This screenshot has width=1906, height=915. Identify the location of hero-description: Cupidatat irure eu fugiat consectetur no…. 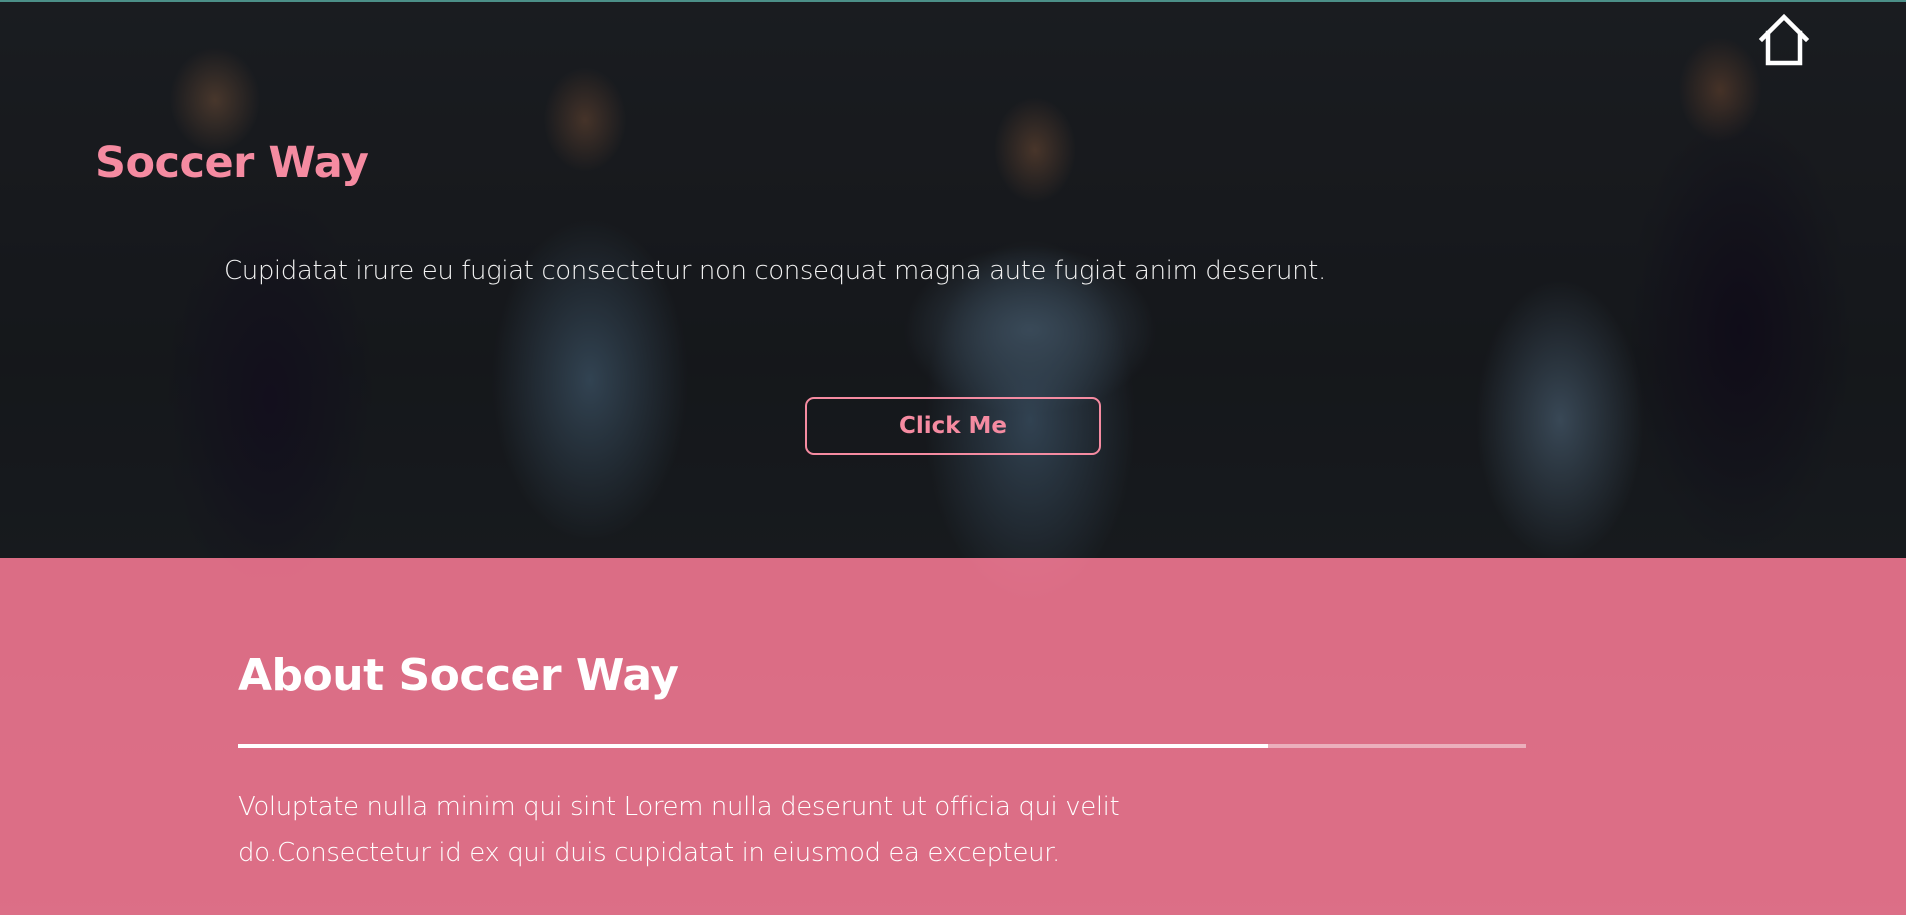
(775, 271).